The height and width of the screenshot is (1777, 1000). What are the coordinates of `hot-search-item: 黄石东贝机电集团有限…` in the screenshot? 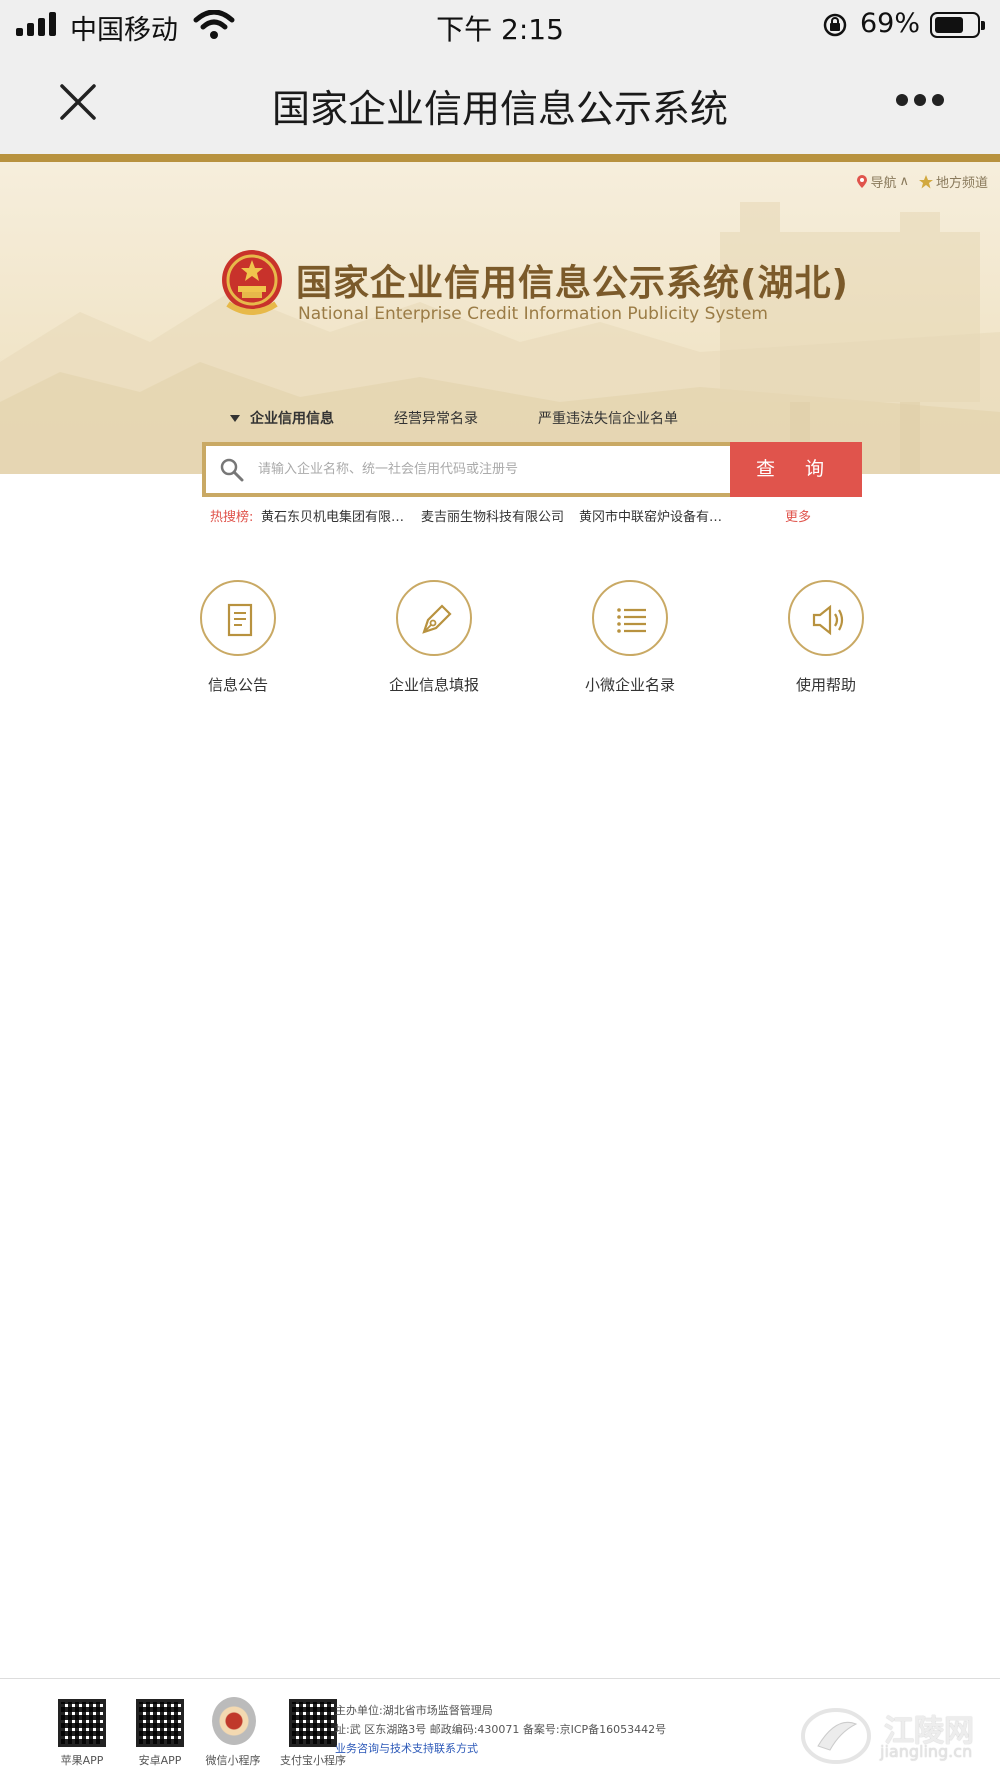 It's located at (332, 515).